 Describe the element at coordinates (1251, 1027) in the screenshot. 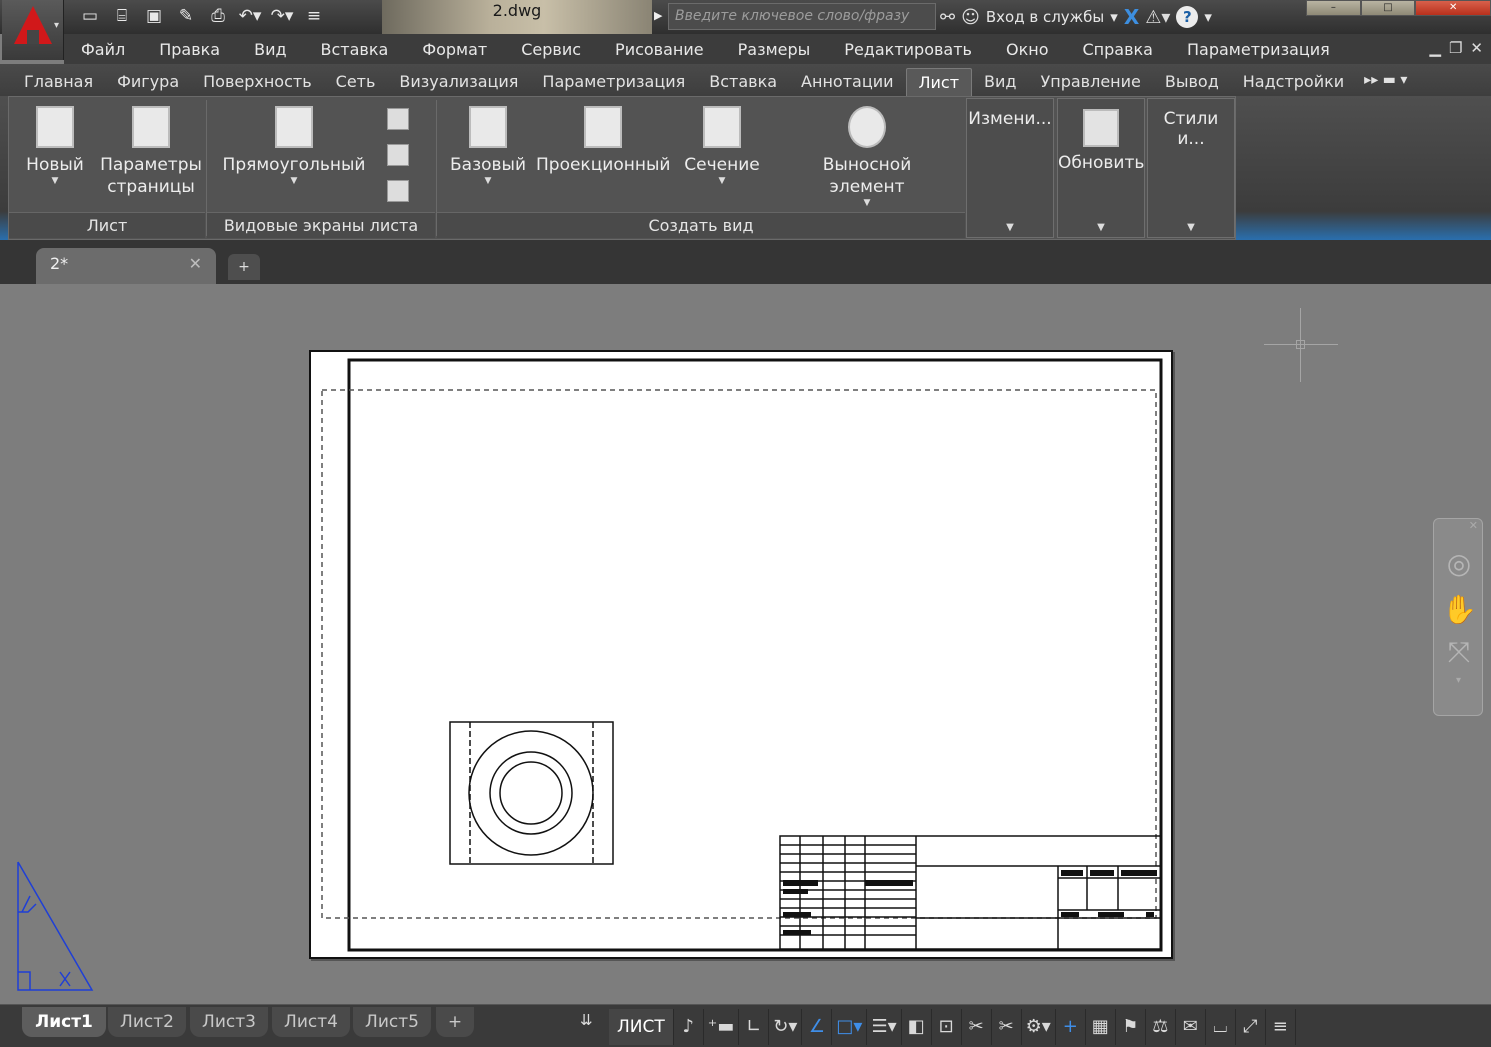

I see `fullscreen-icon: ⤢` at that location.